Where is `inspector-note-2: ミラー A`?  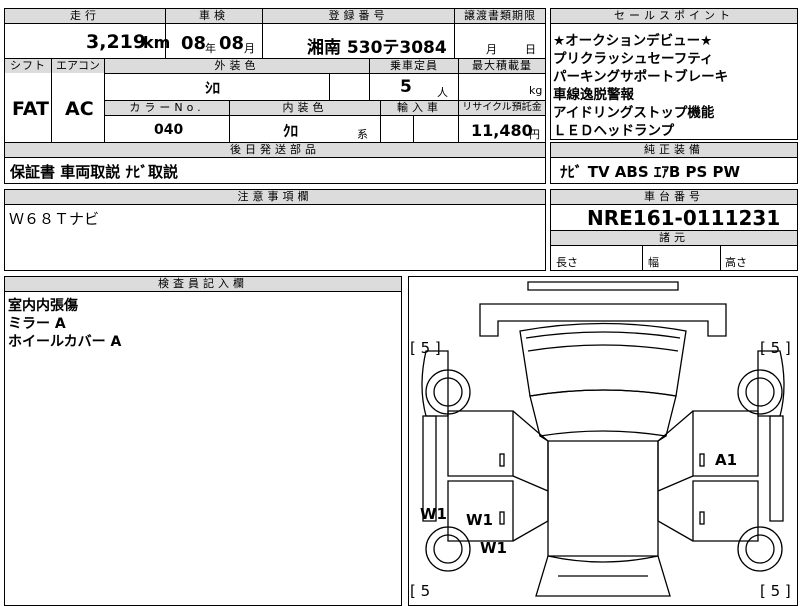 inspector-note-2: ミラー A is located at coordinates (37, 324).